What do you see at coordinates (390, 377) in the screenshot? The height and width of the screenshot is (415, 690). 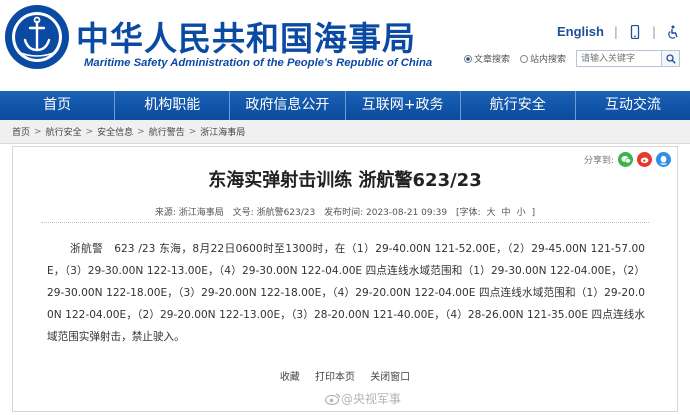 I see `close-window-link: 关闭窗口` at bounding box center [390, 377].